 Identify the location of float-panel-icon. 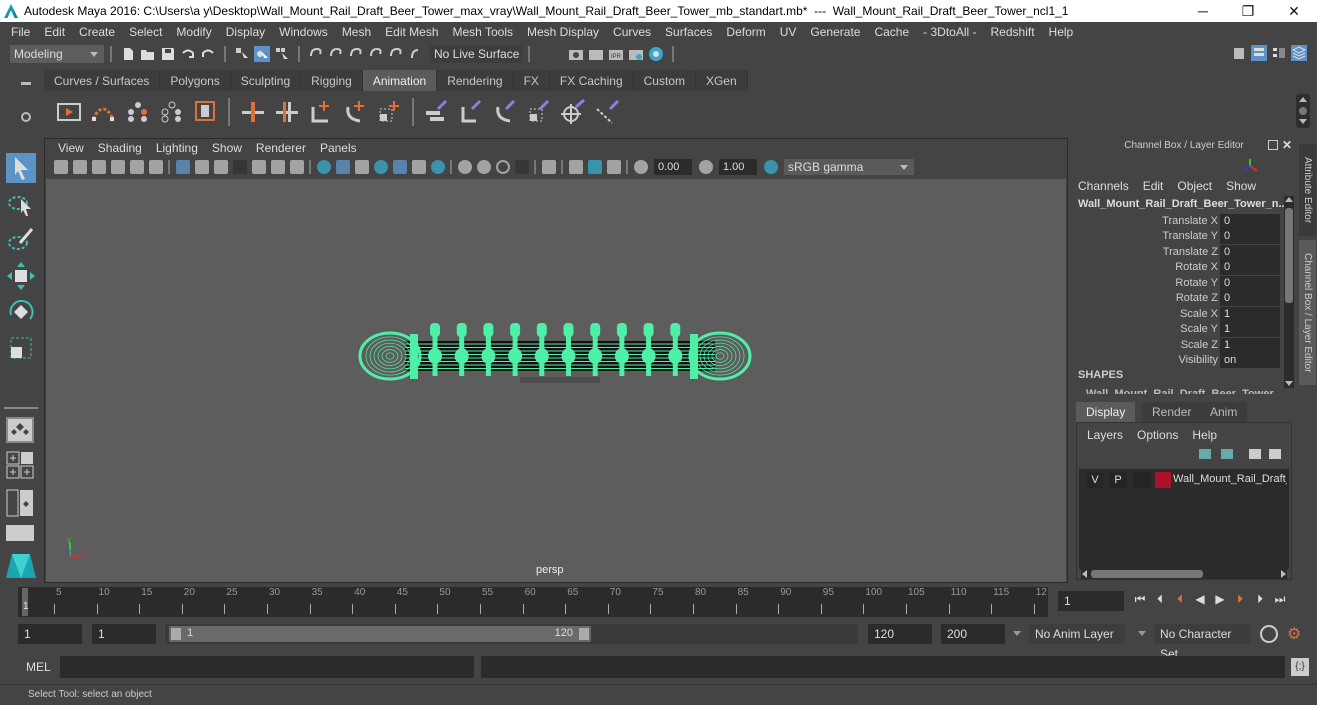
(1273, 145).